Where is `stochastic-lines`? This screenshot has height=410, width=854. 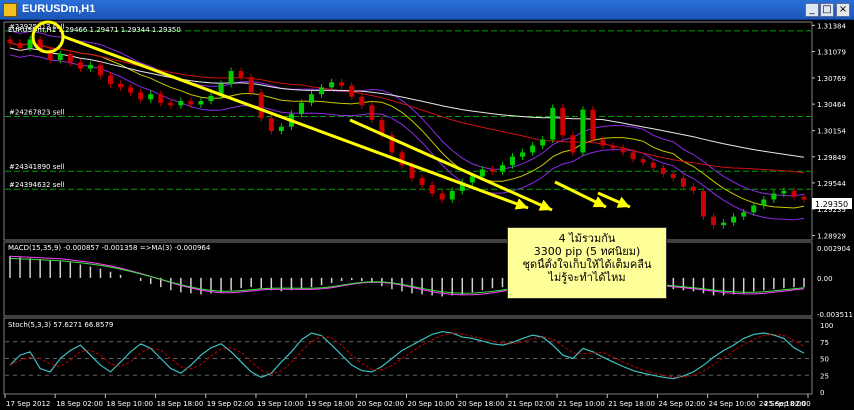 stochastic-lines is located at coordinates (408, 355).